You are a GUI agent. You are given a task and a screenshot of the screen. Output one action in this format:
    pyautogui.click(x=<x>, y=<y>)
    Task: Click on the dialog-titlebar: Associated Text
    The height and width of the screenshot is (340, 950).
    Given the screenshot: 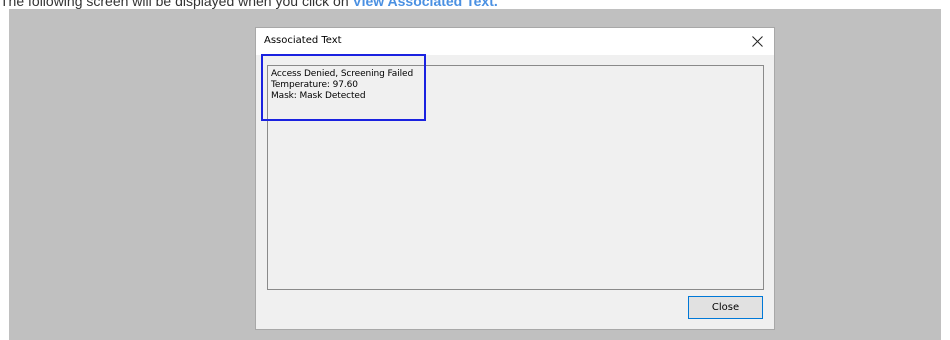 What is the action you would take?
    pyautogui.click(x=515, y=41)
    